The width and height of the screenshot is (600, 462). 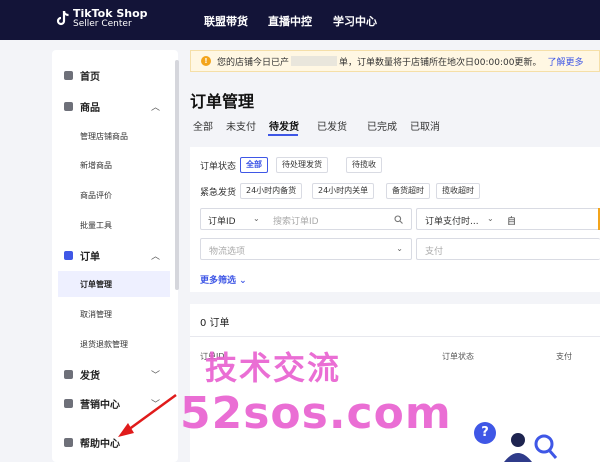 What do you see at coordinates (222, 220) in the screenshot?
I see `order-id-select: 订单ID` at bounding box center [222, 220].